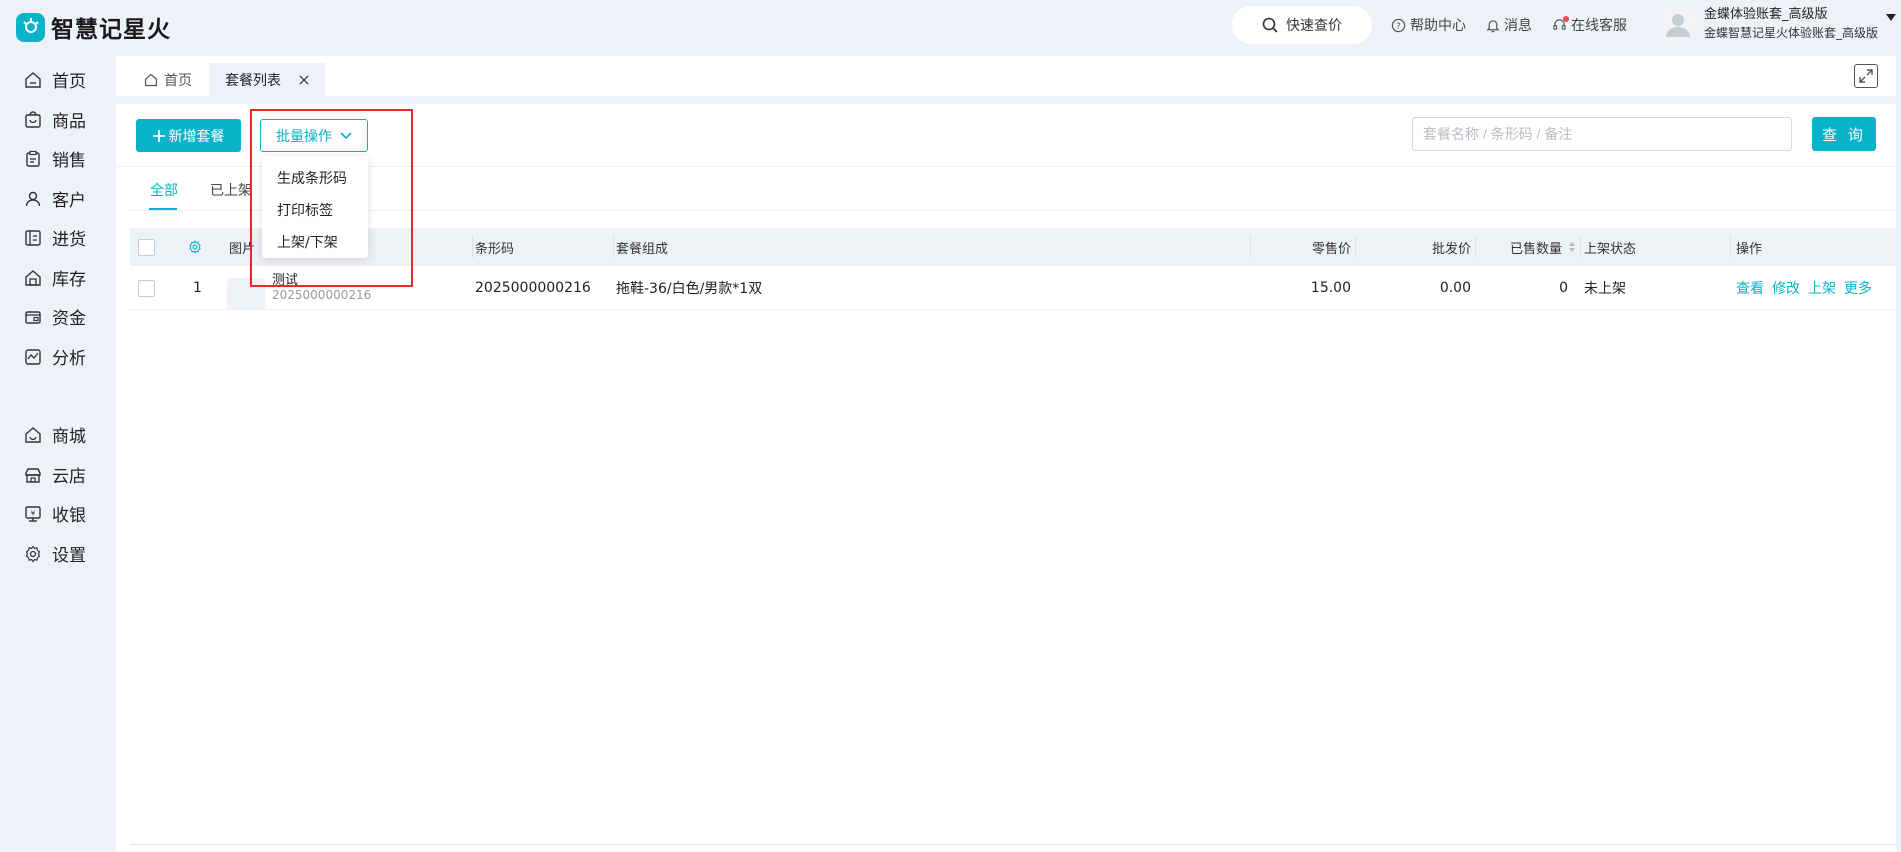  I want to click on question-icon: ?, so click(1398, 25).